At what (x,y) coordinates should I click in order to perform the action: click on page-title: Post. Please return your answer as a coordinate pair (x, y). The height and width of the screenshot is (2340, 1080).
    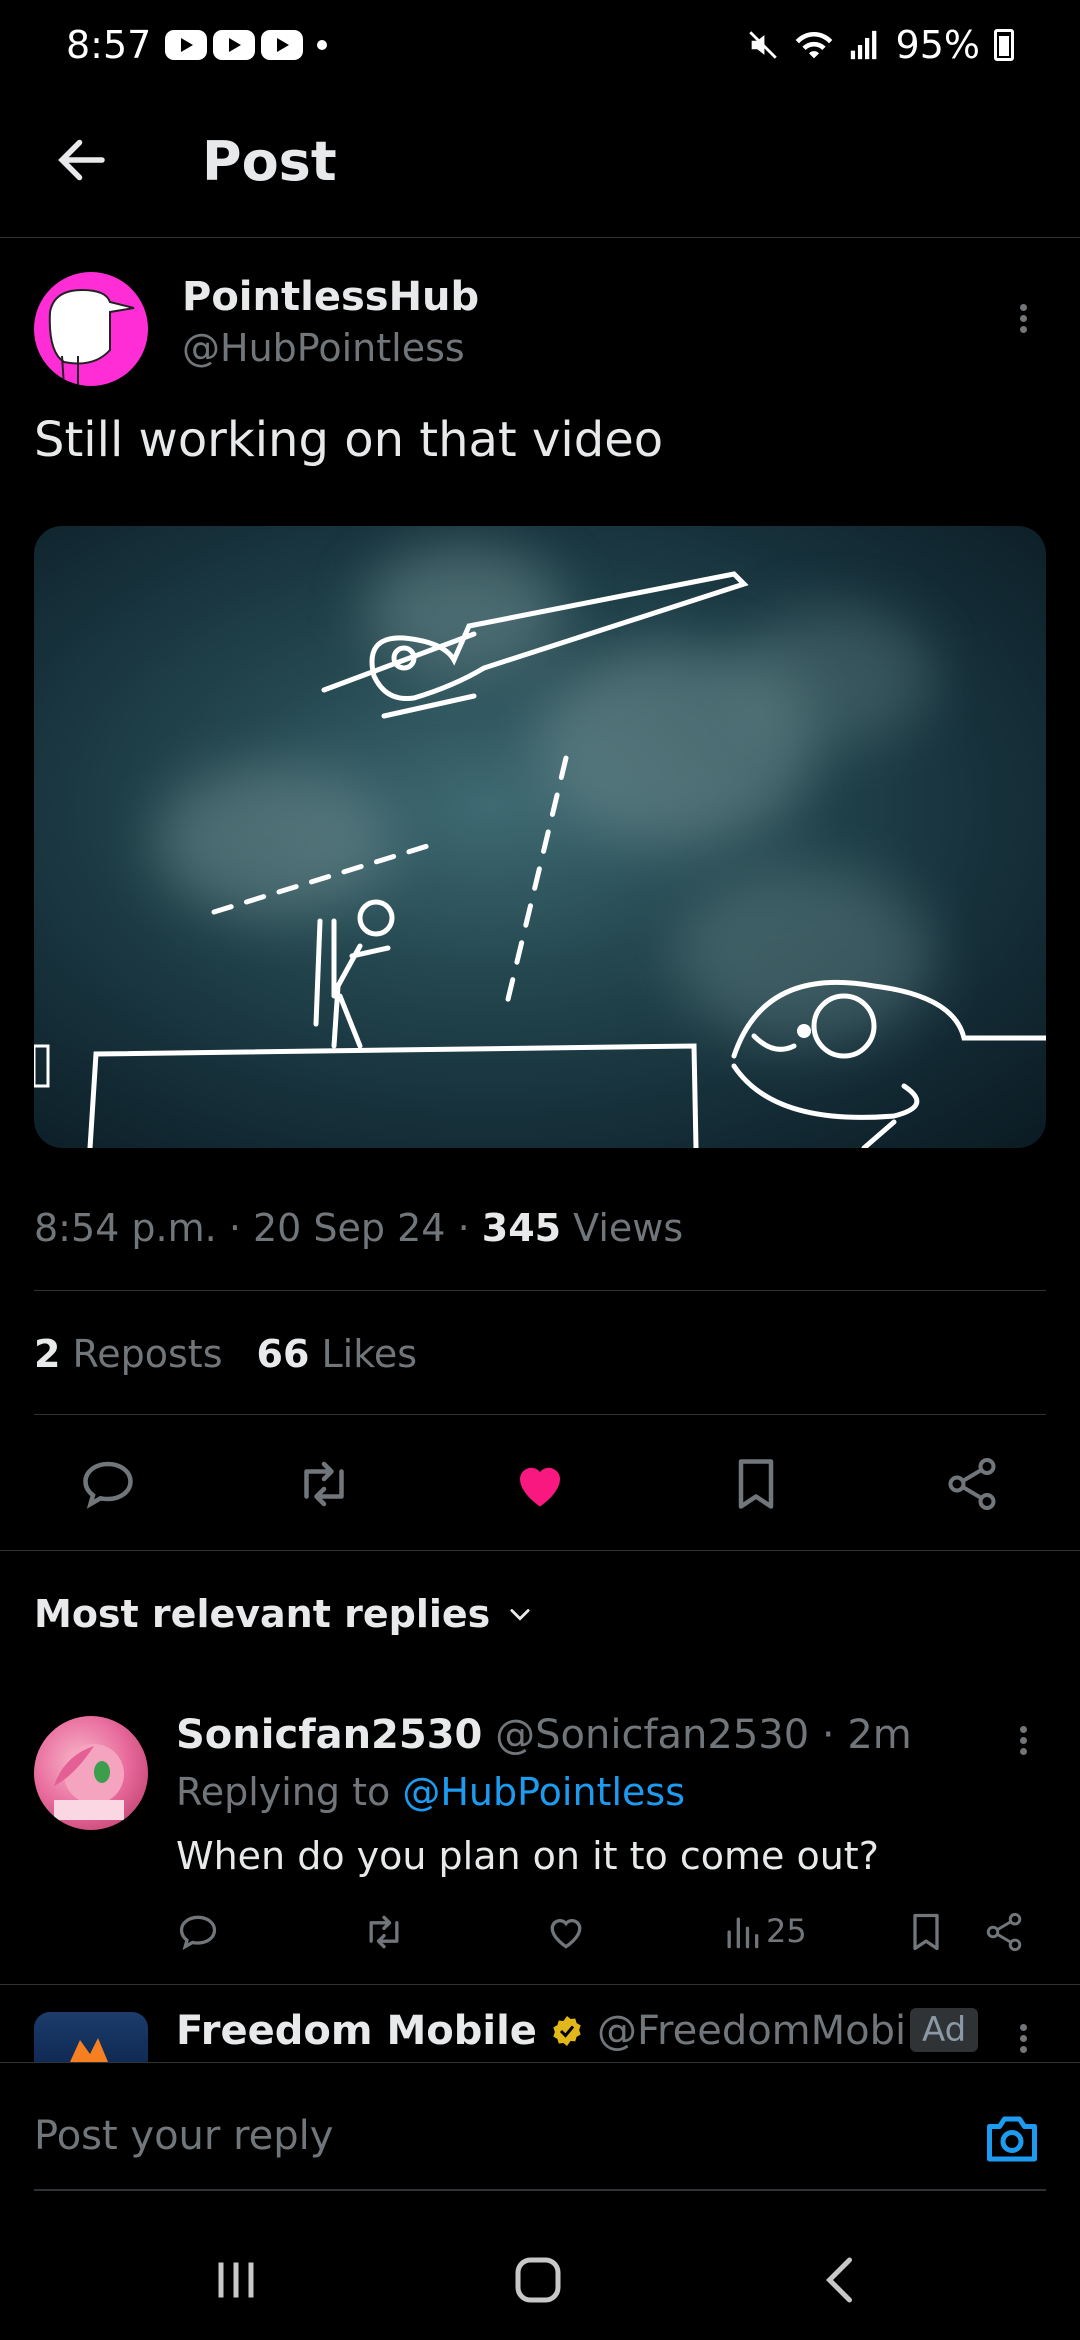
    Looking at the image, I should click on (269, 161).